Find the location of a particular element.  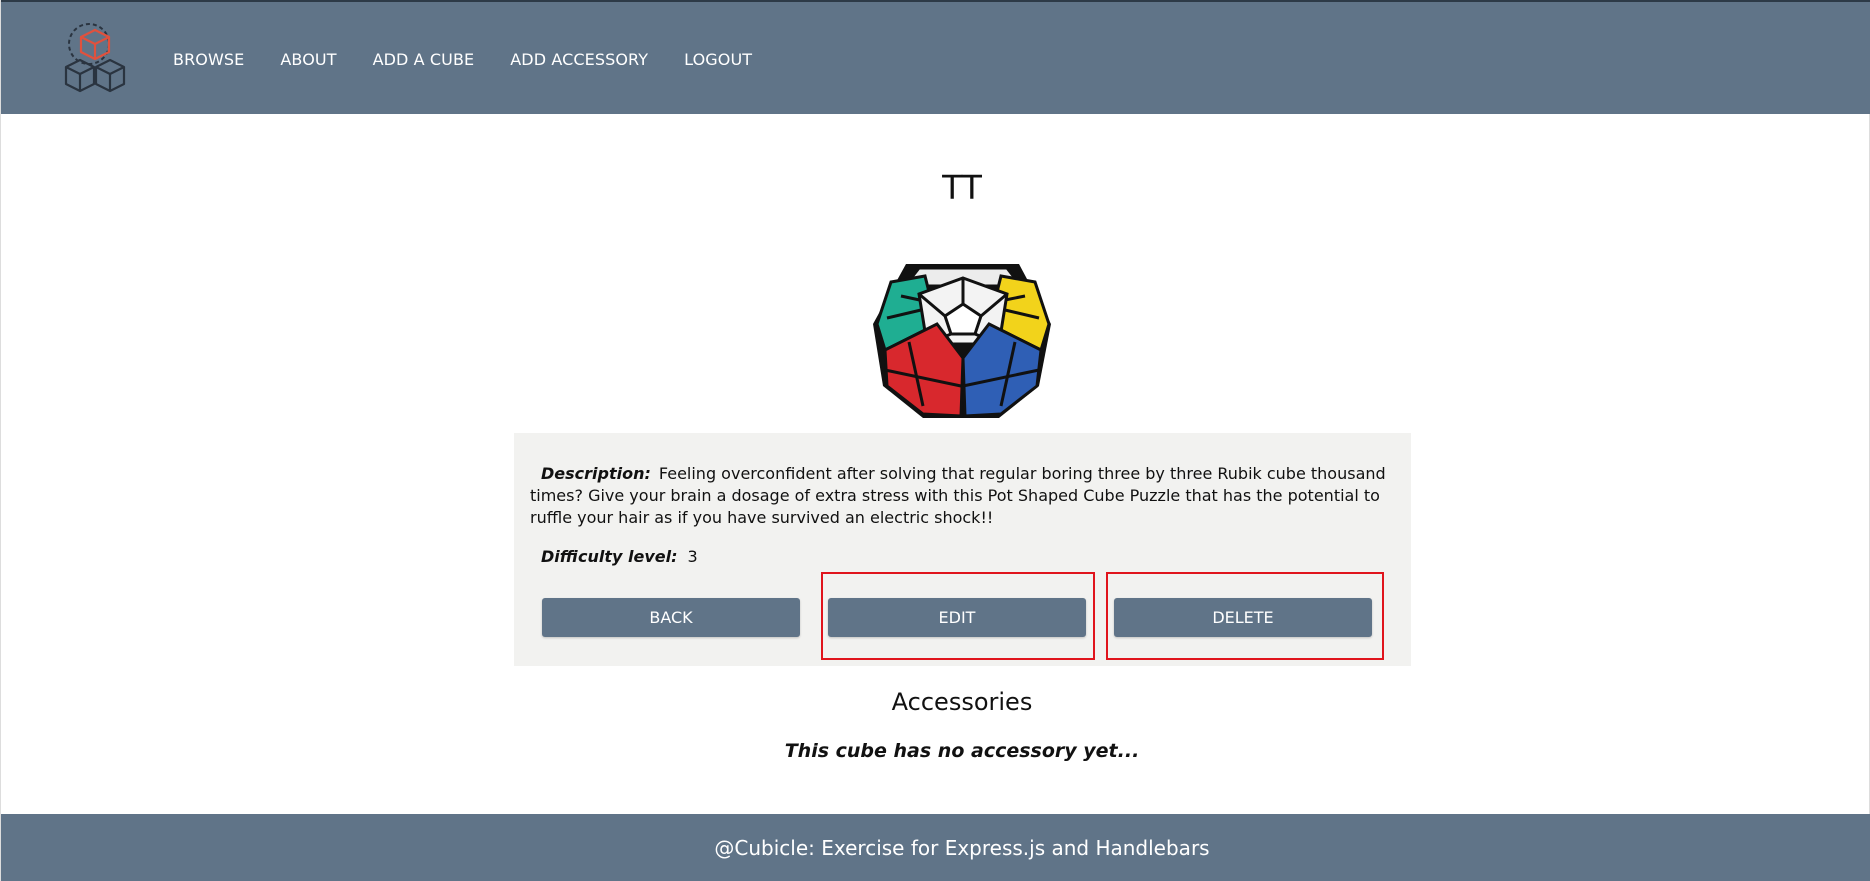

cube-difficulty: Difficulty level: 3 is located at coordinates (619, 556).